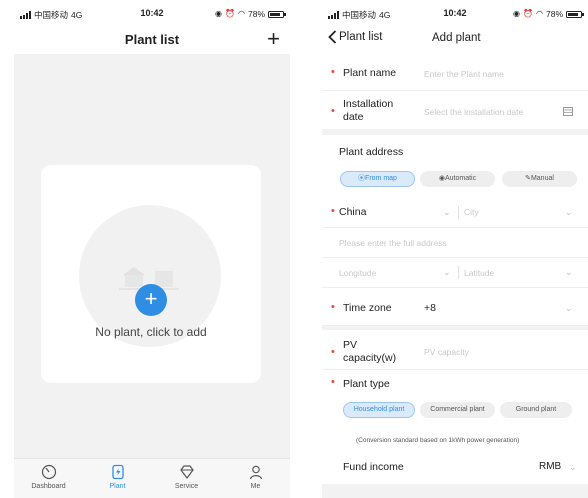  I want to click on household-plant-option: Household plant, so click(379, 410).